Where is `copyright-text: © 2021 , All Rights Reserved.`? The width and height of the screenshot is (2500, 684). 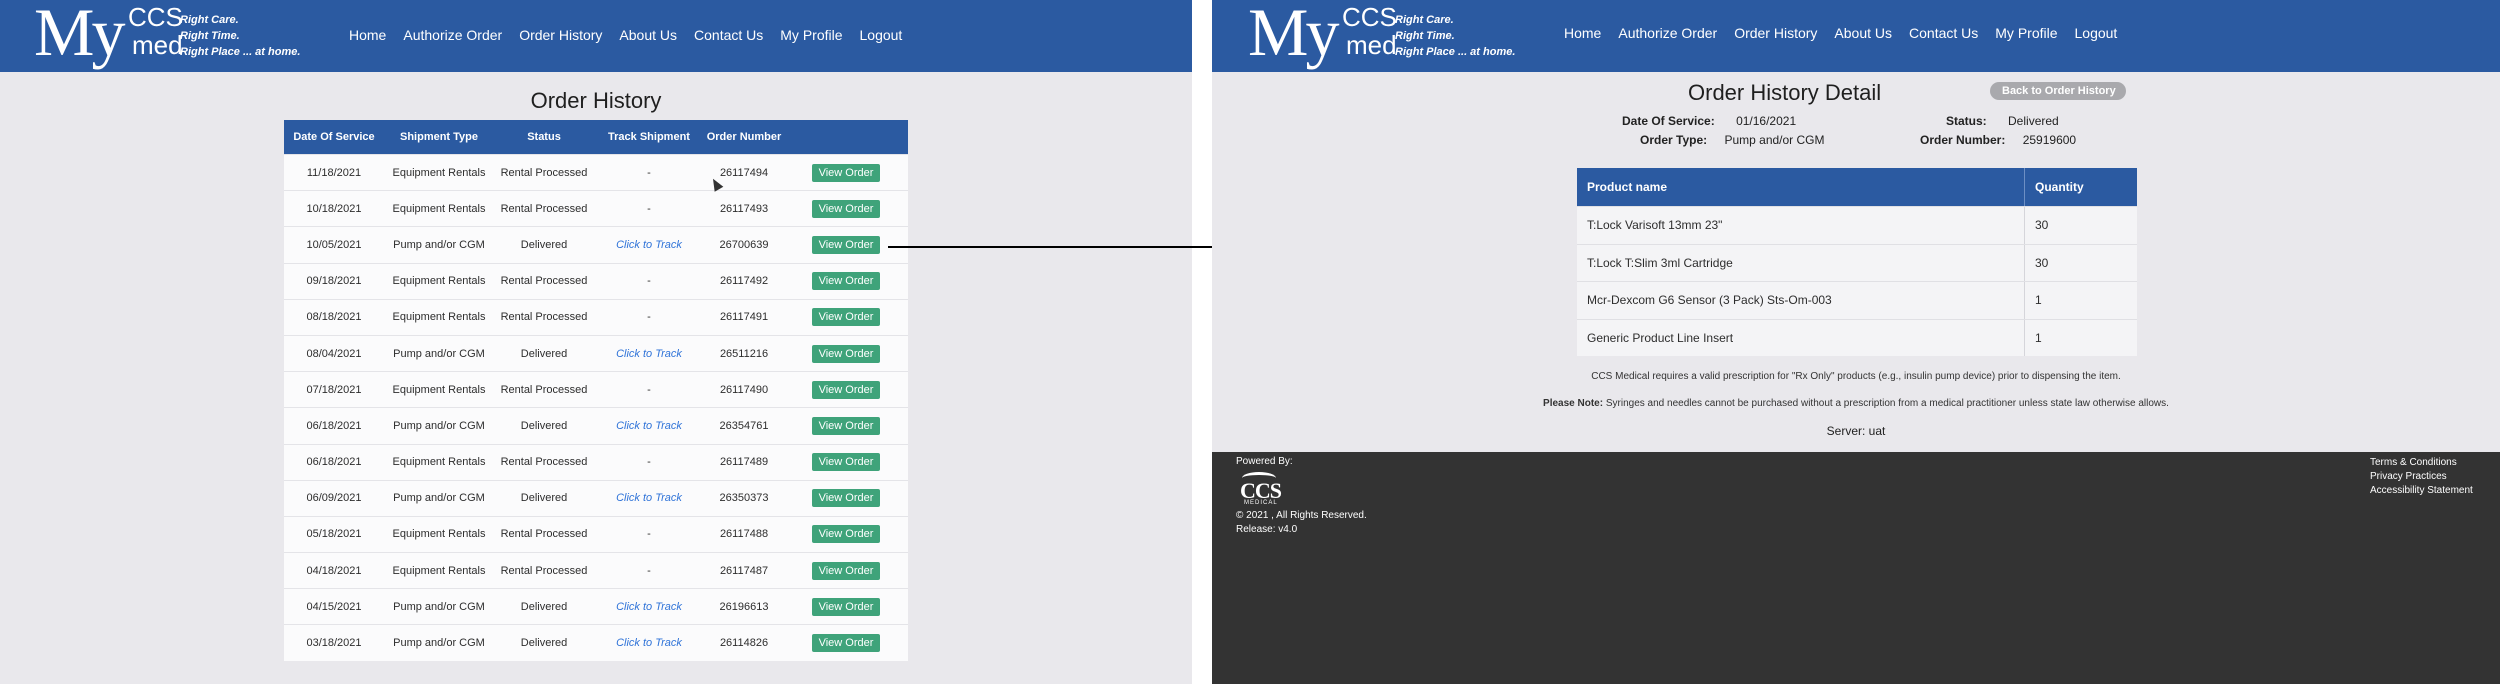 copyright-text: © 2021 , All Rights Reserved. is located at coordinates (1301, 515).